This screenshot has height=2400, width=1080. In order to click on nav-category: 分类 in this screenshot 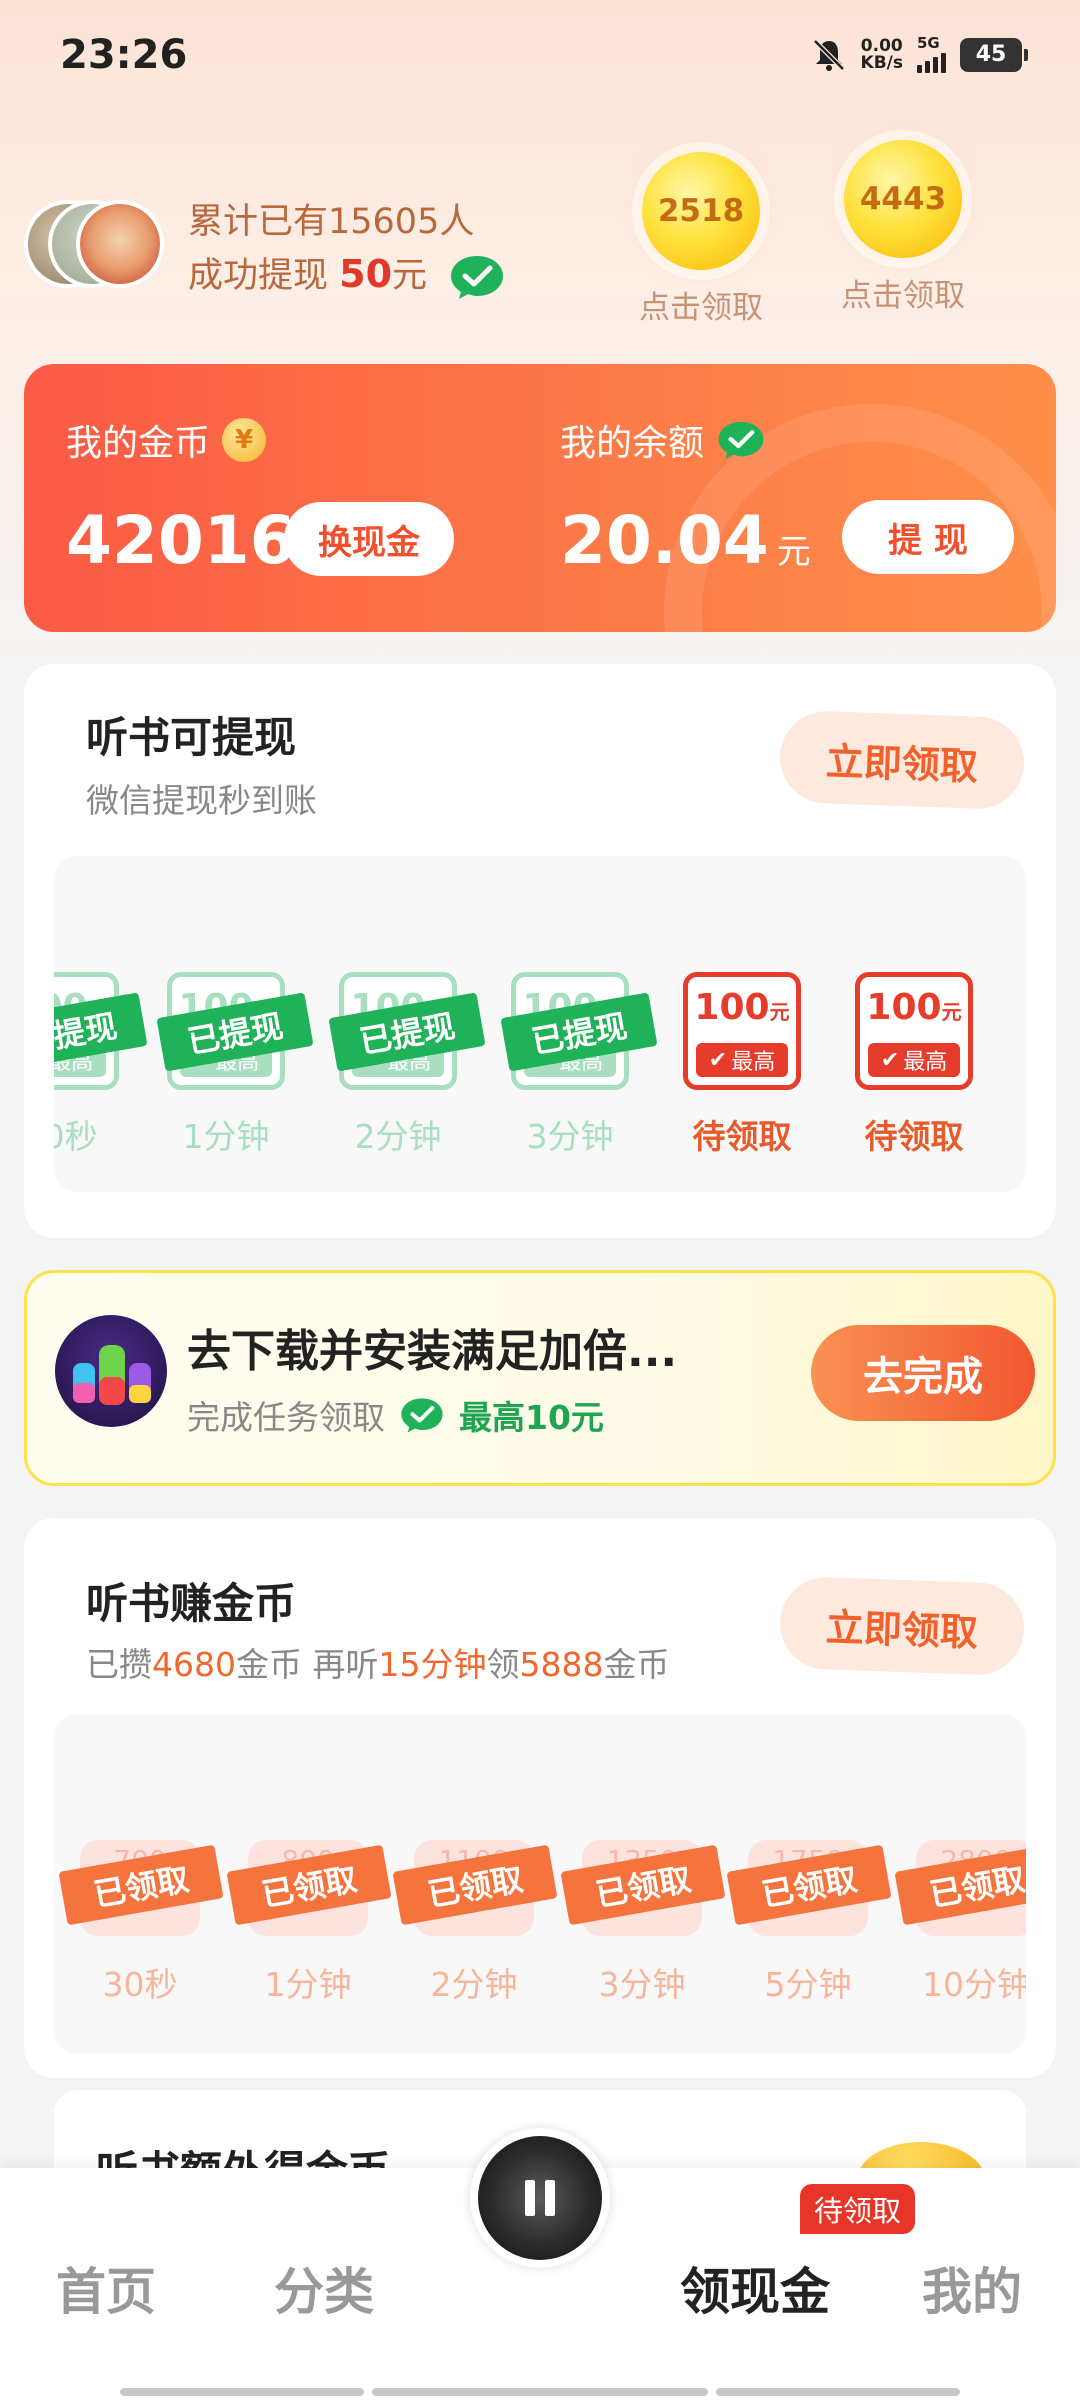, I will do `click(324, 2288)`.